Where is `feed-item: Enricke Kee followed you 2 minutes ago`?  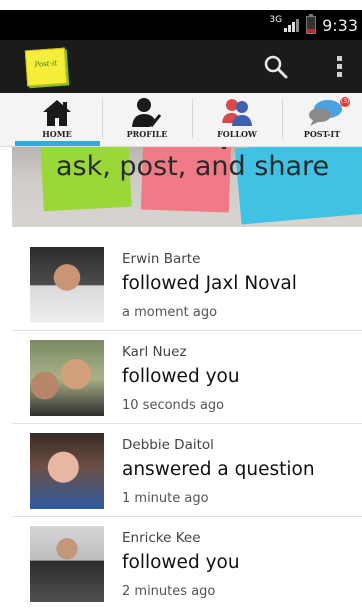
feed-item: Enricke Kee followed you 2 minutes ago is located at coordinates (187, 563).